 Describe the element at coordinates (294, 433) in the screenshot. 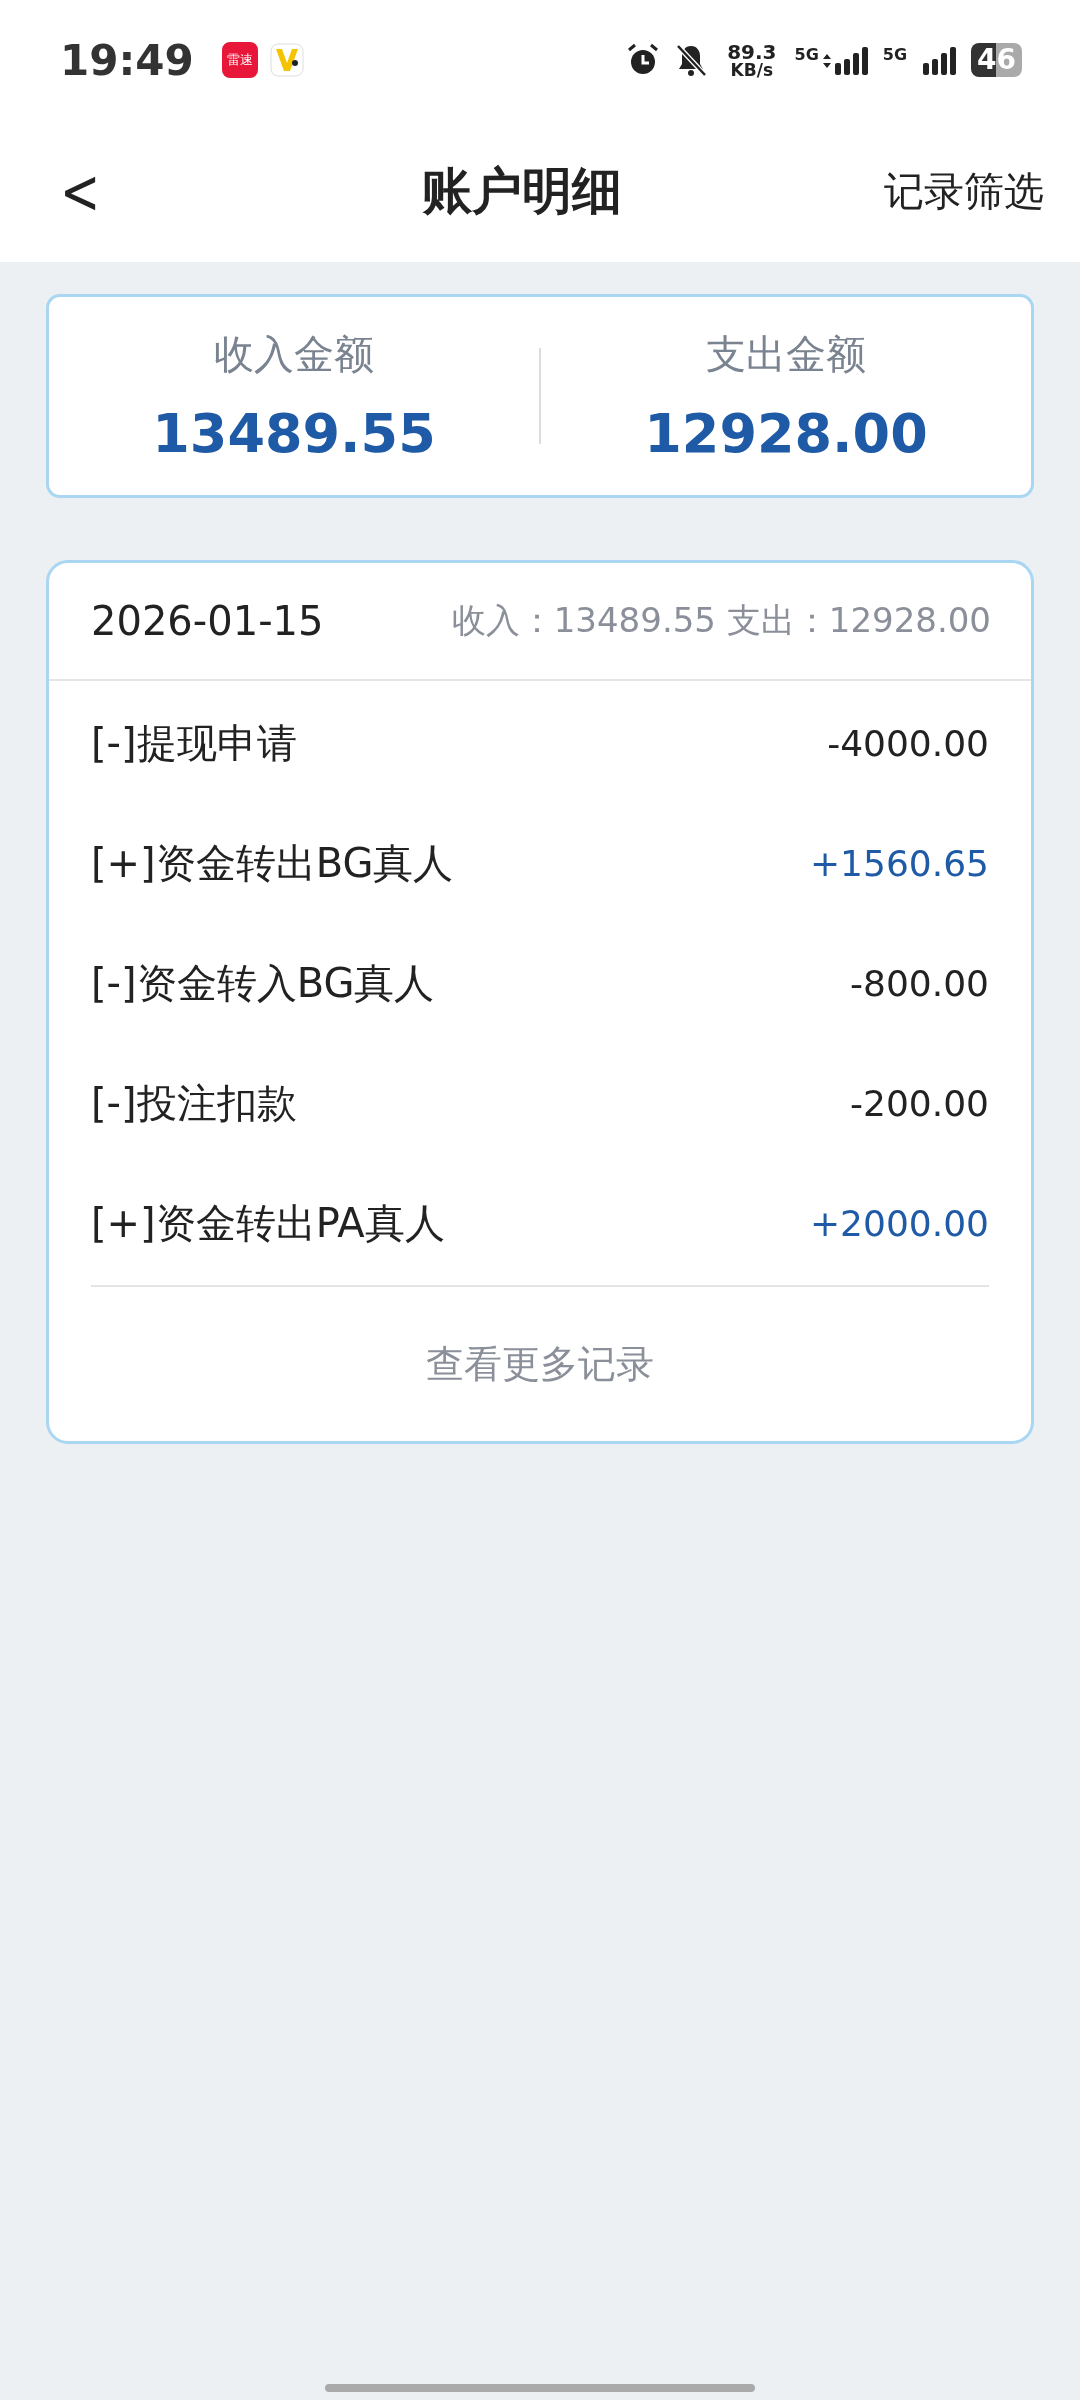

I see `summary-amount: 13489.55` at that location.